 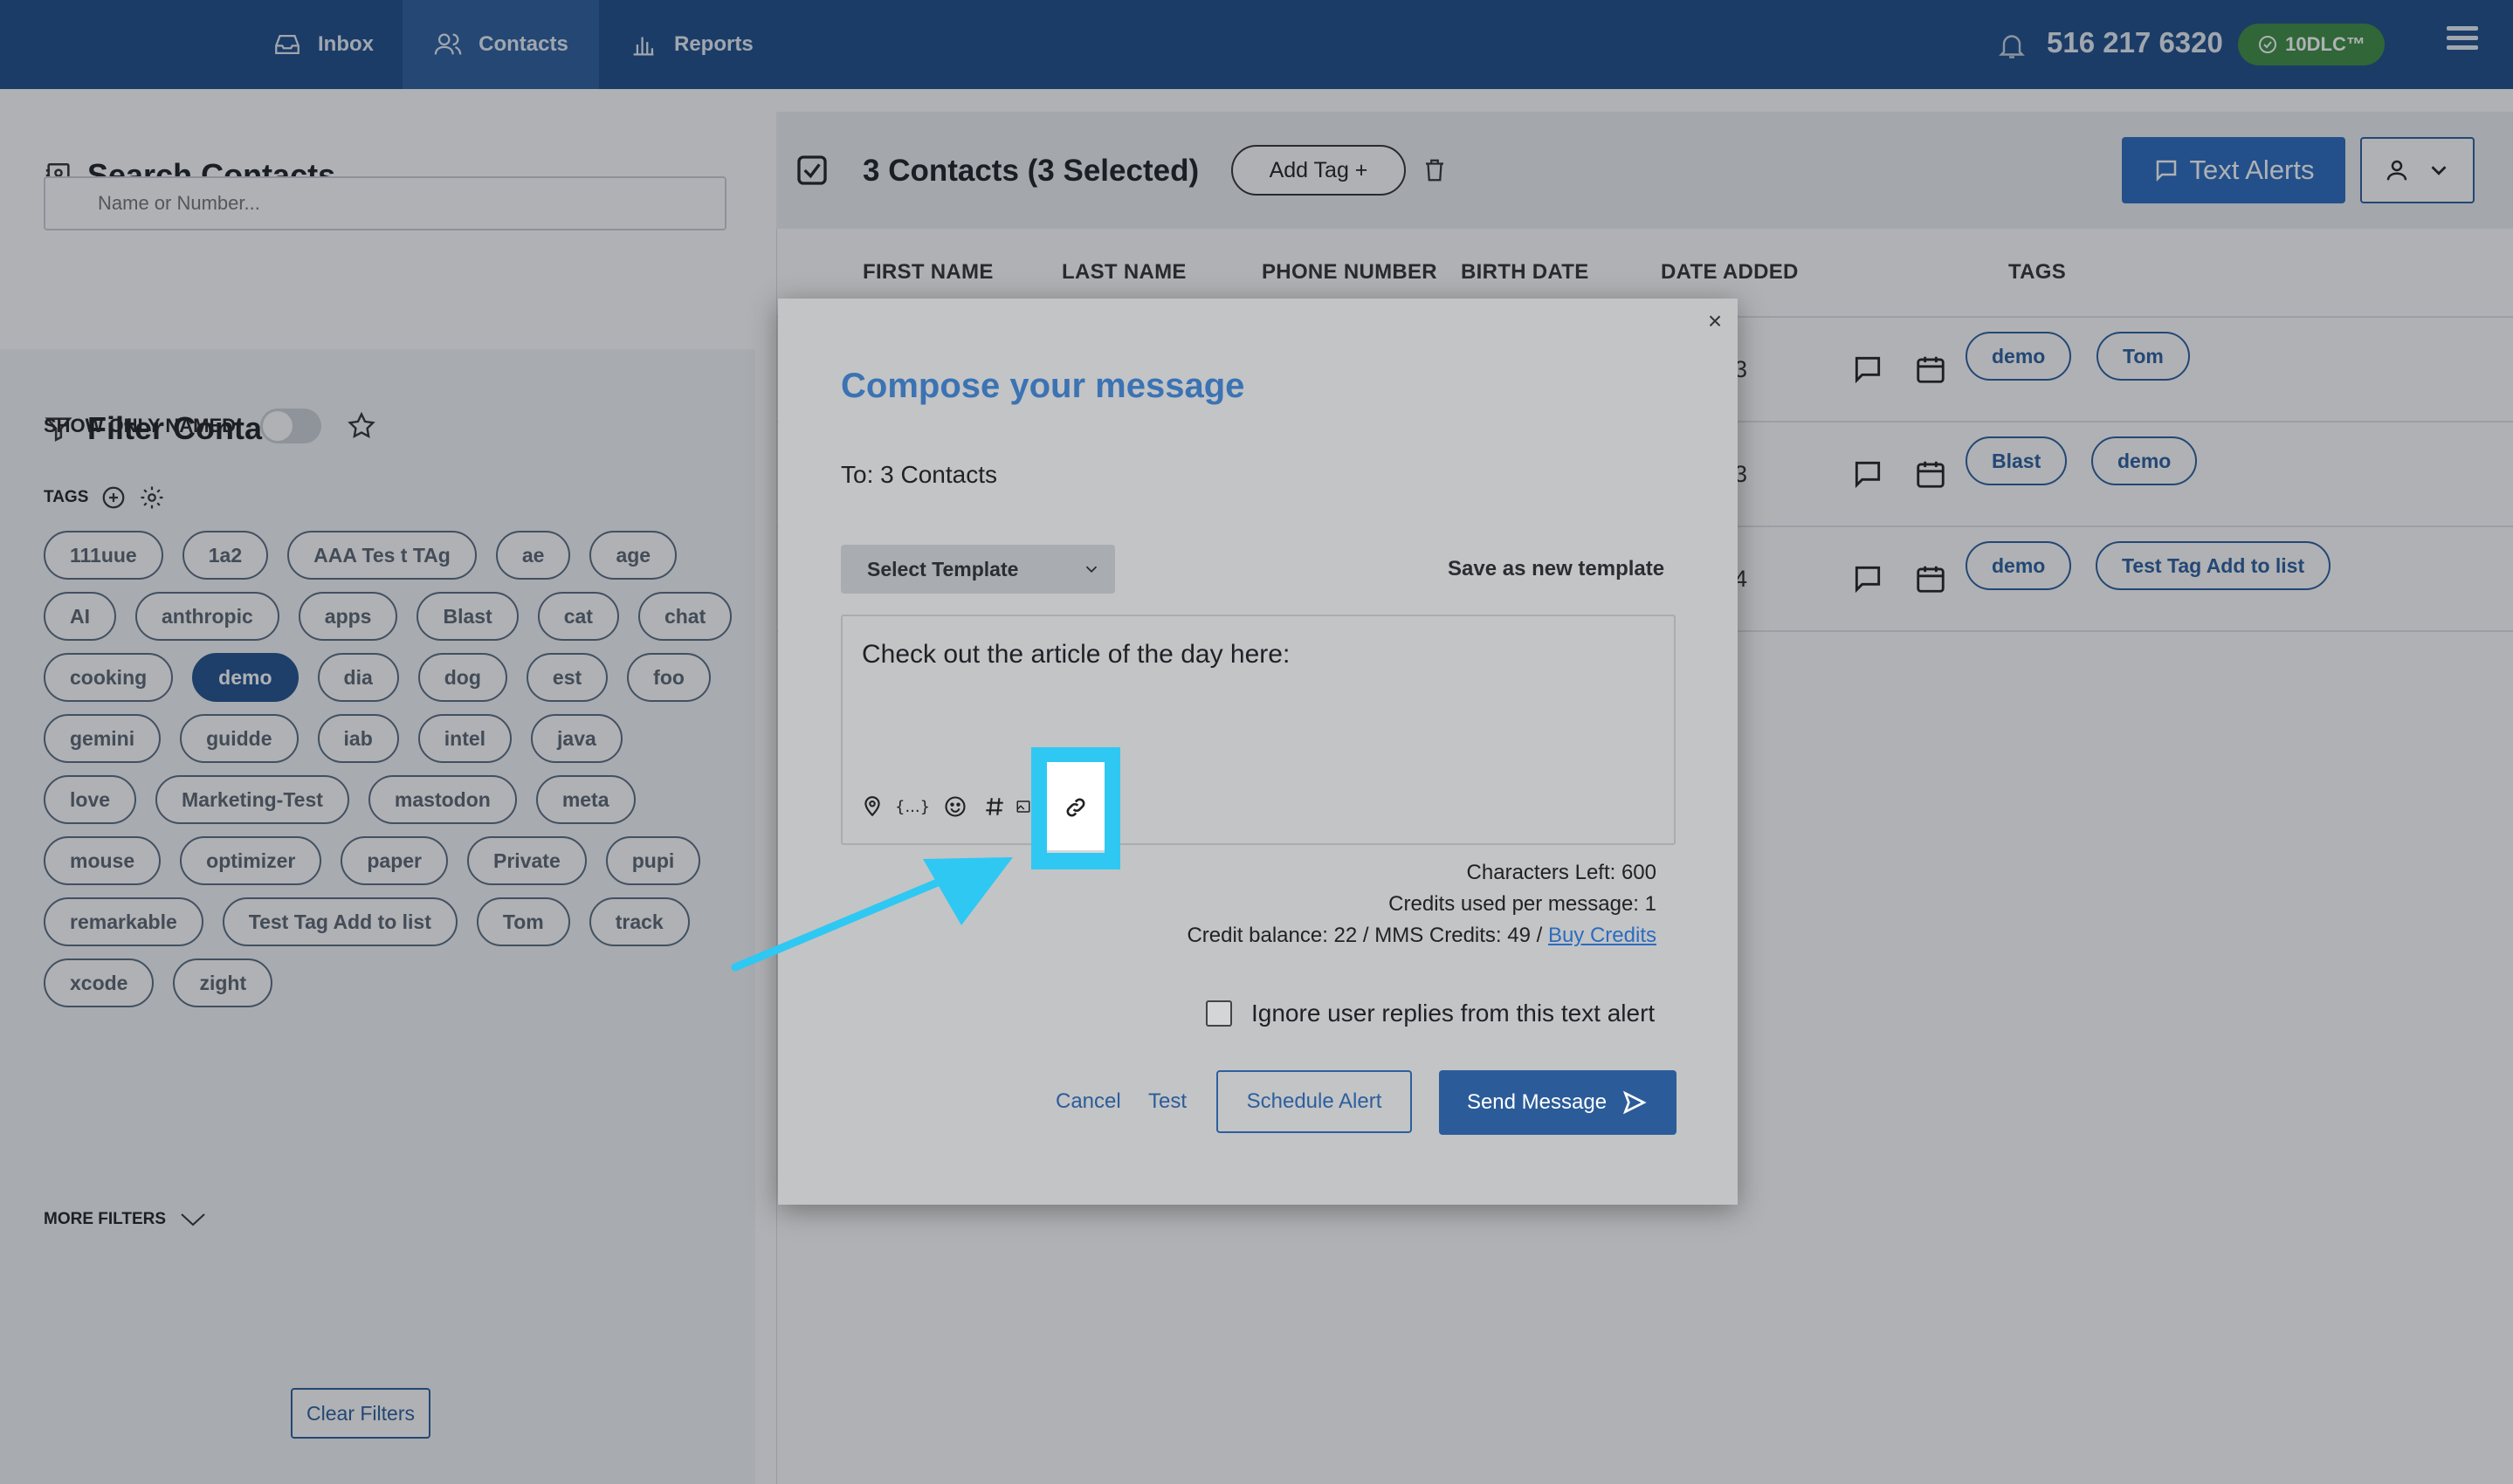 What do you see at coordinates (872, 806) in the screenshot?
I see `location-icon` at bounding box center [872, 806].